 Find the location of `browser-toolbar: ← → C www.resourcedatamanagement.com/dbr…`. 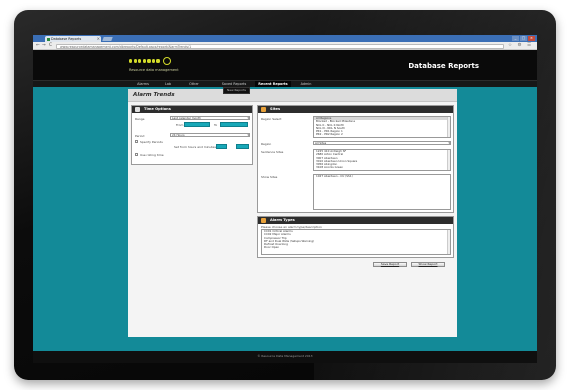

browser-toolbar: ← → C www.resourcedatamanagement.com/dbr… is located at coordinates (285, 46).